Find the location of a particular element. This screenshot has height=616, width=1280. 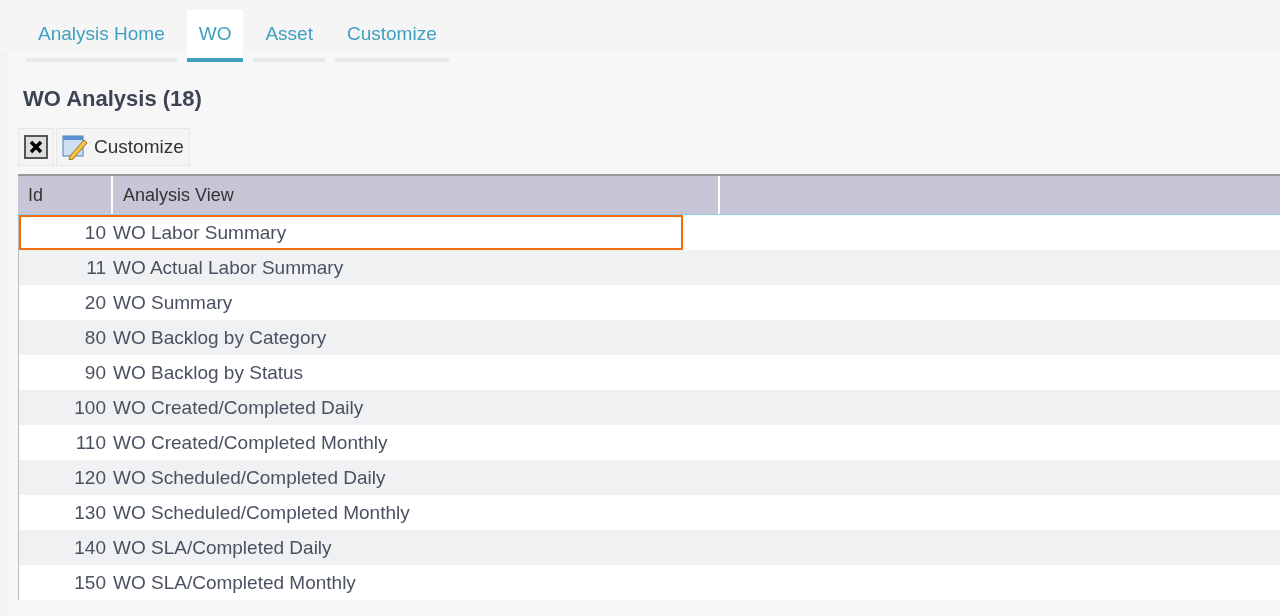

table-cell-text: WO Actual Labor Summary is located at coordinates (228, 268).